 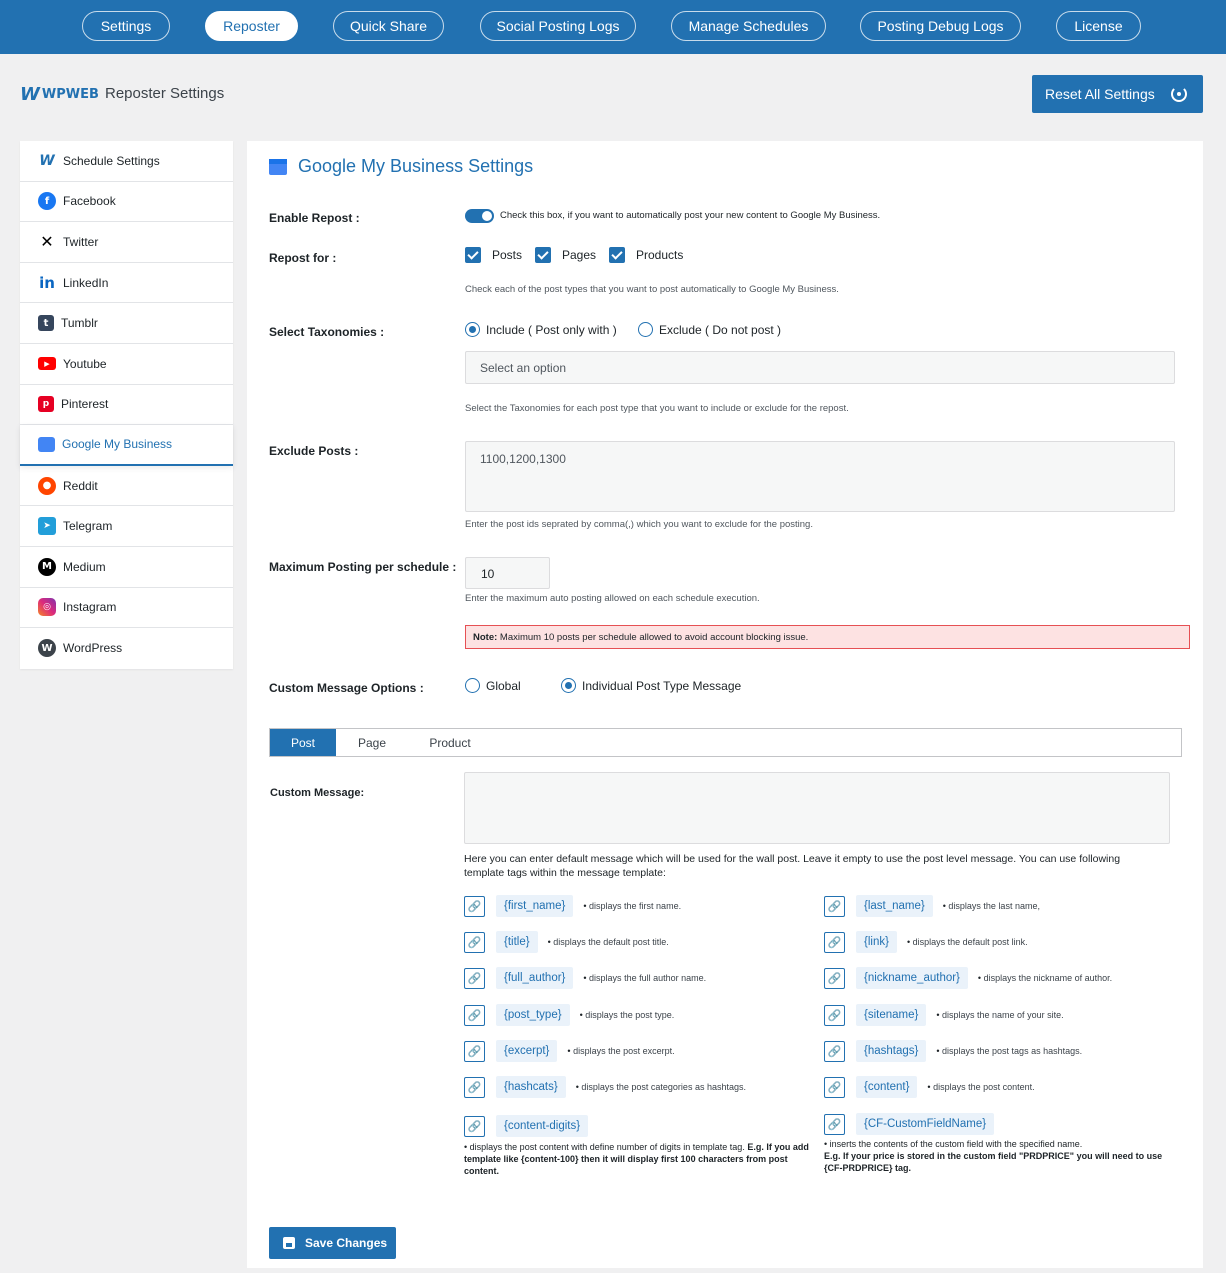 I want to click on nav-tab-posting-debug-logs: Posting Debug Logs, so click(x=940, y=26).